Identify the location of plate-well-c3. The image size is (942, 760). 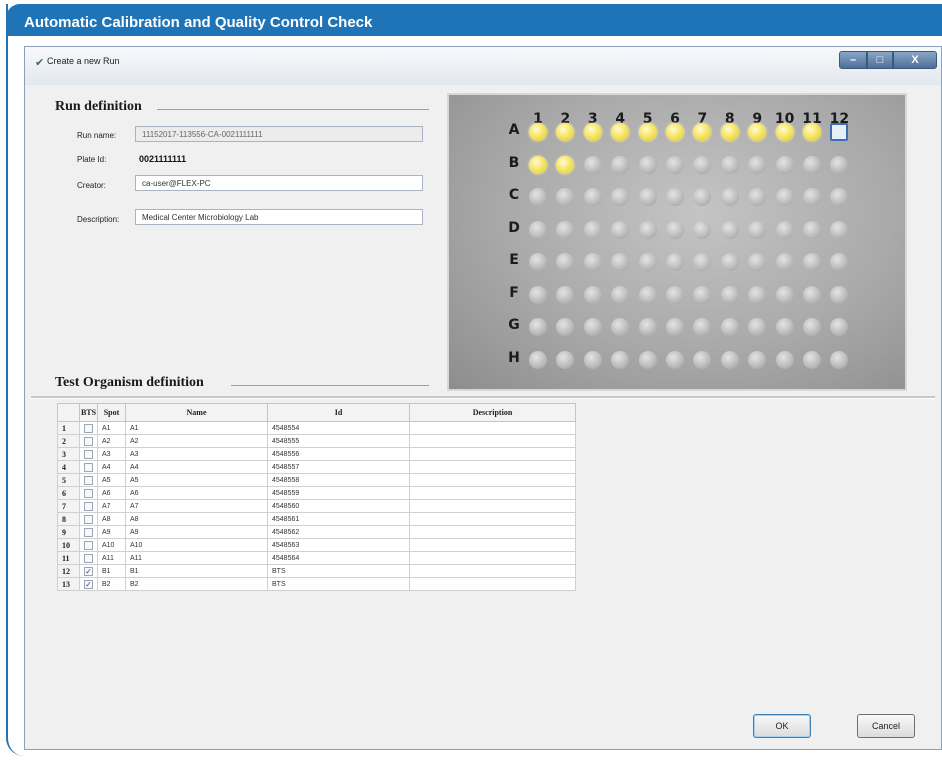
(592, 197).